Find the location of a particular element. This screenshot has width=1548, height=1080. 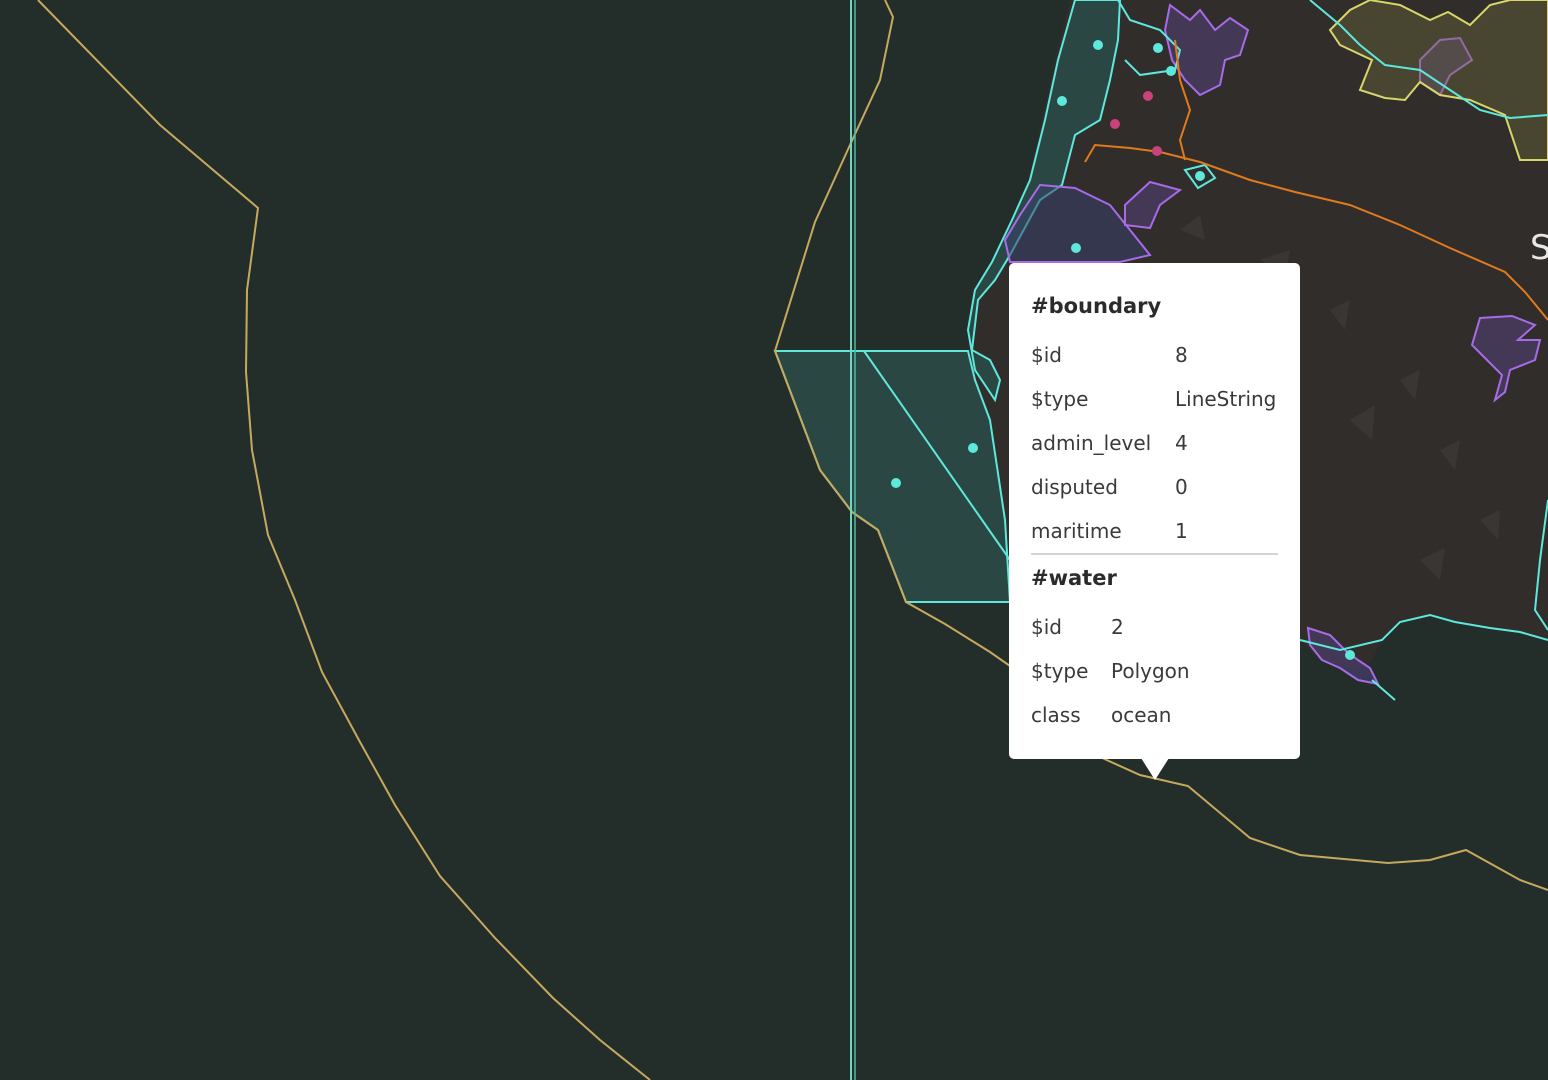

property-row: $type Polygon is located at coordinates (1154, 671).